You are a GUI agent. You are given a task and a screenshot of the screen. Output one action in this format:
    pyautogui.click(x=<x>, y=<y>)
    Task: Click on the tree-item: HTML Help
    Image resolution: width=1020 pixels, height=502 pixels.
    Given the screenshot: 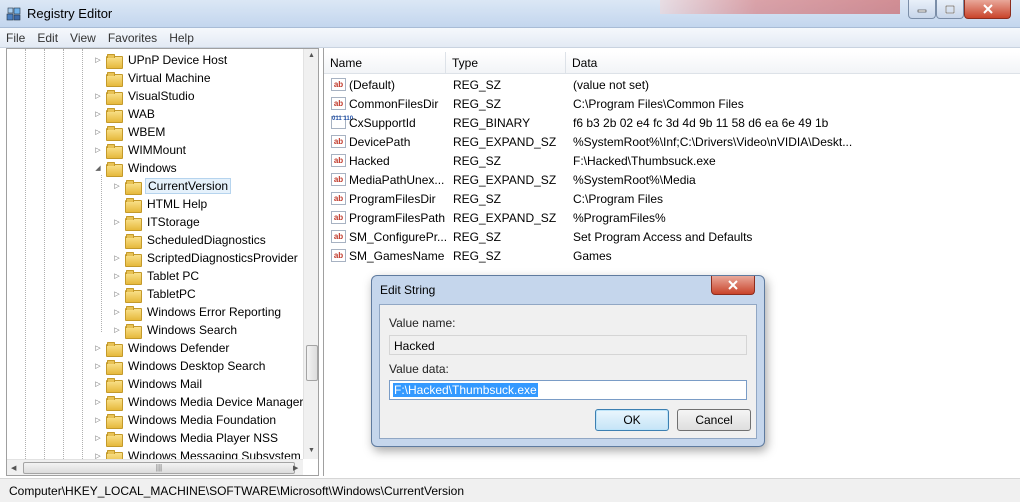 What is the action you would take?
    pyautogui.click(x=160, y=204)
    